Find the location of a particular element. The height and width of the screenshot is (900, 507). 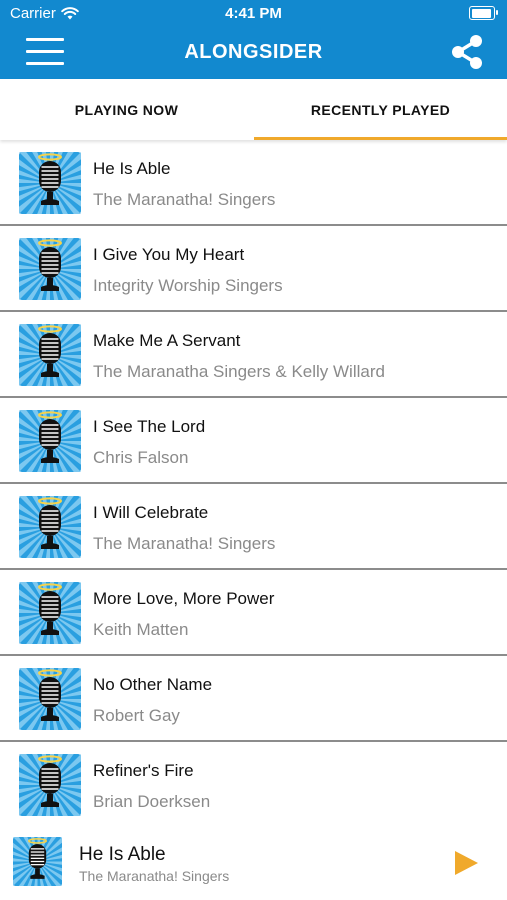

battery-icon is located at coordinates (483, 13).